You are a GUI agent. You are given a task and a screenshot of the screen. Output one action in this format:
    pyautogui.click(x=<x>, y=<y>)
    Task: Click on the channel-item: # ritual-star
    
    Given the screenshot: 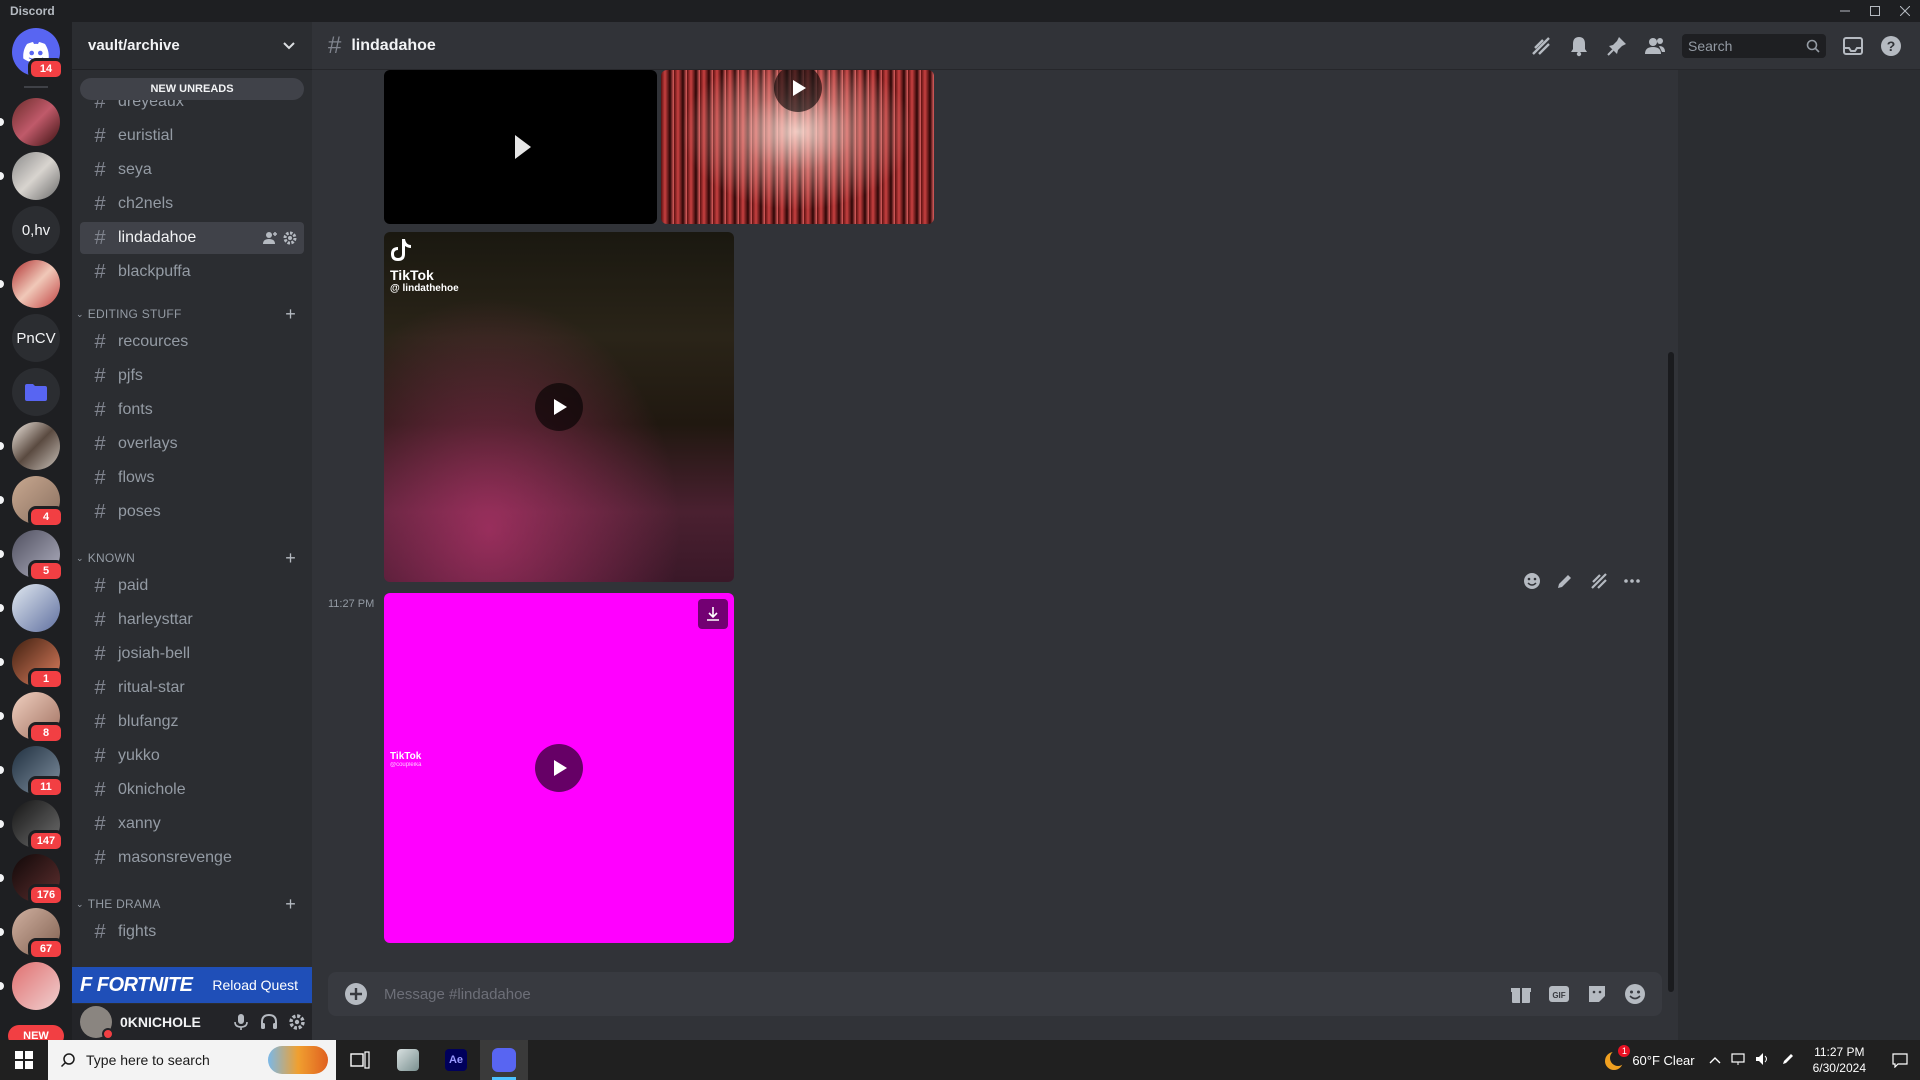 What is the action you would take?
    pyautogui.click(x=192, y=688)
    